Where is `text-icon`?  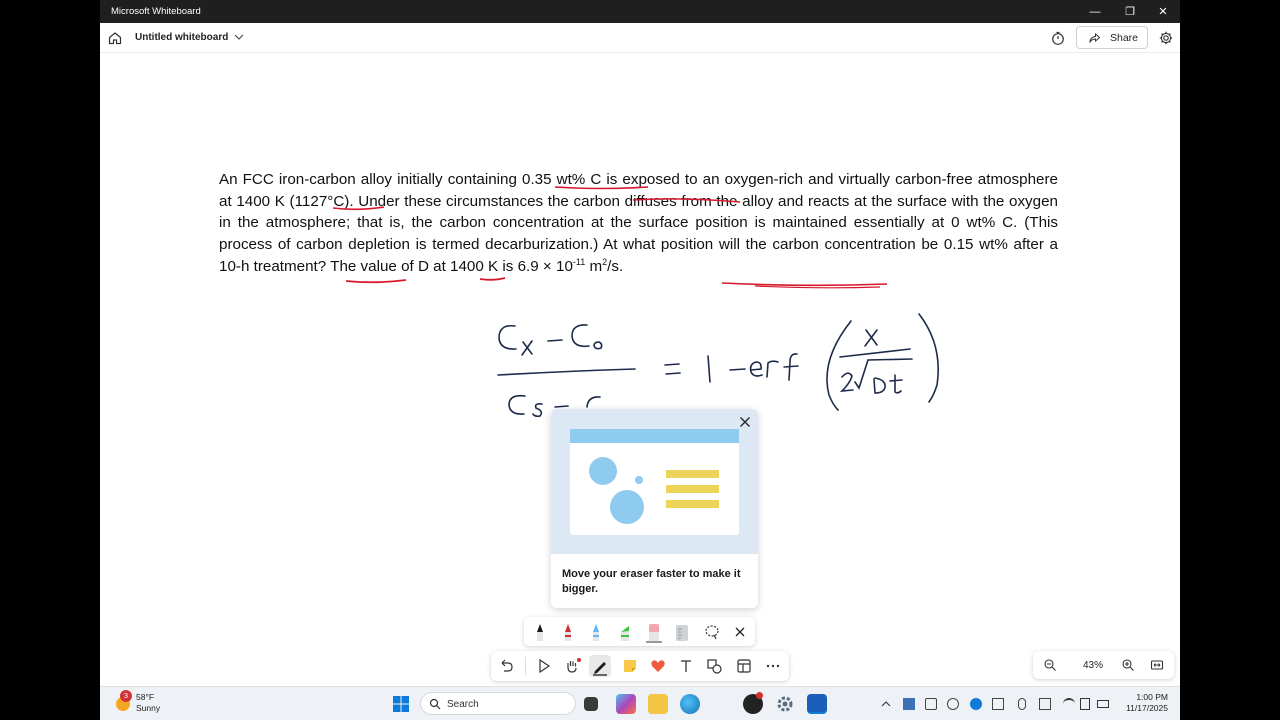 text-icon is located at coordinates (686, 666).